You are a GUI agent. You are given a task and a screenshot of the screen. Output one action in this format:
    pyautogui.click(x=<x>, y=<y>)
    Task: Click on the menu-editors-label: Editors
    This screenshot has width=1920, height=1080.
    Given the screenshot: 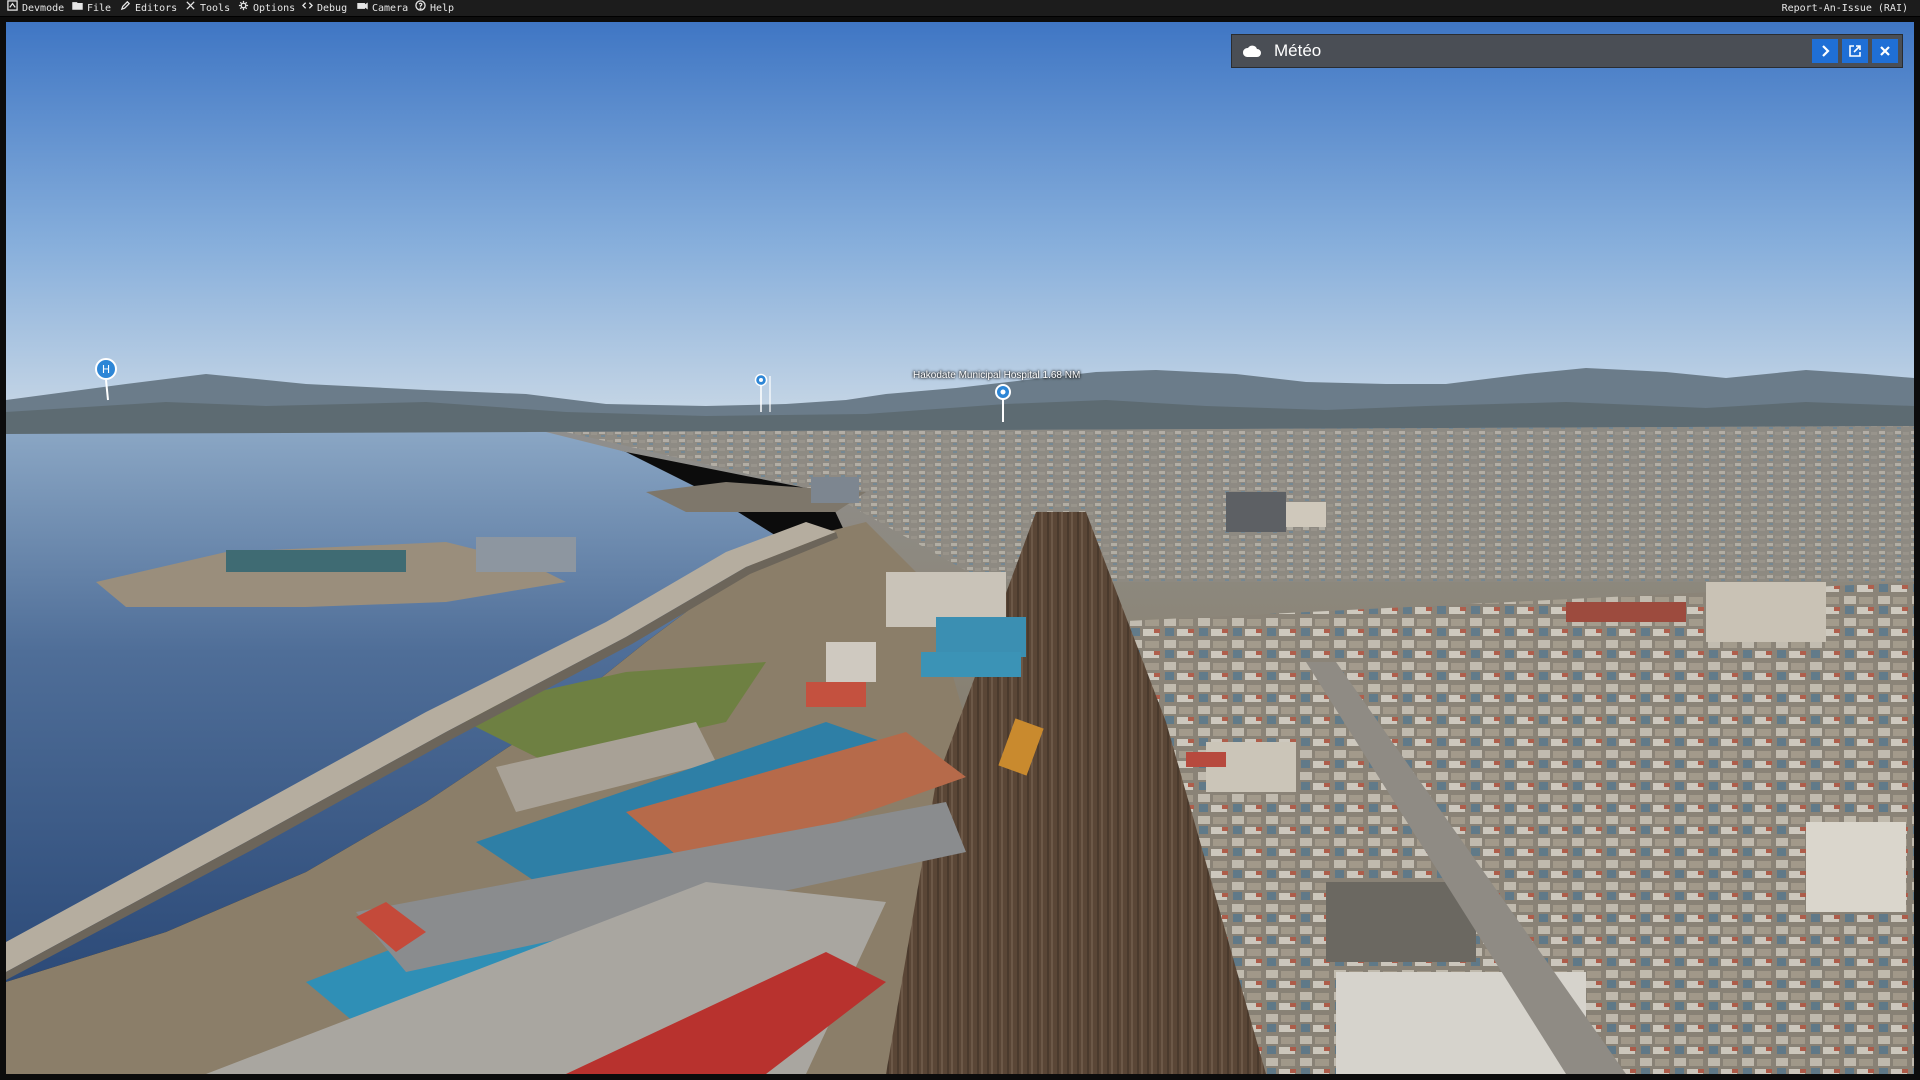 What is the action you would take?
    pyautogui.click(x=156, y=8)
    